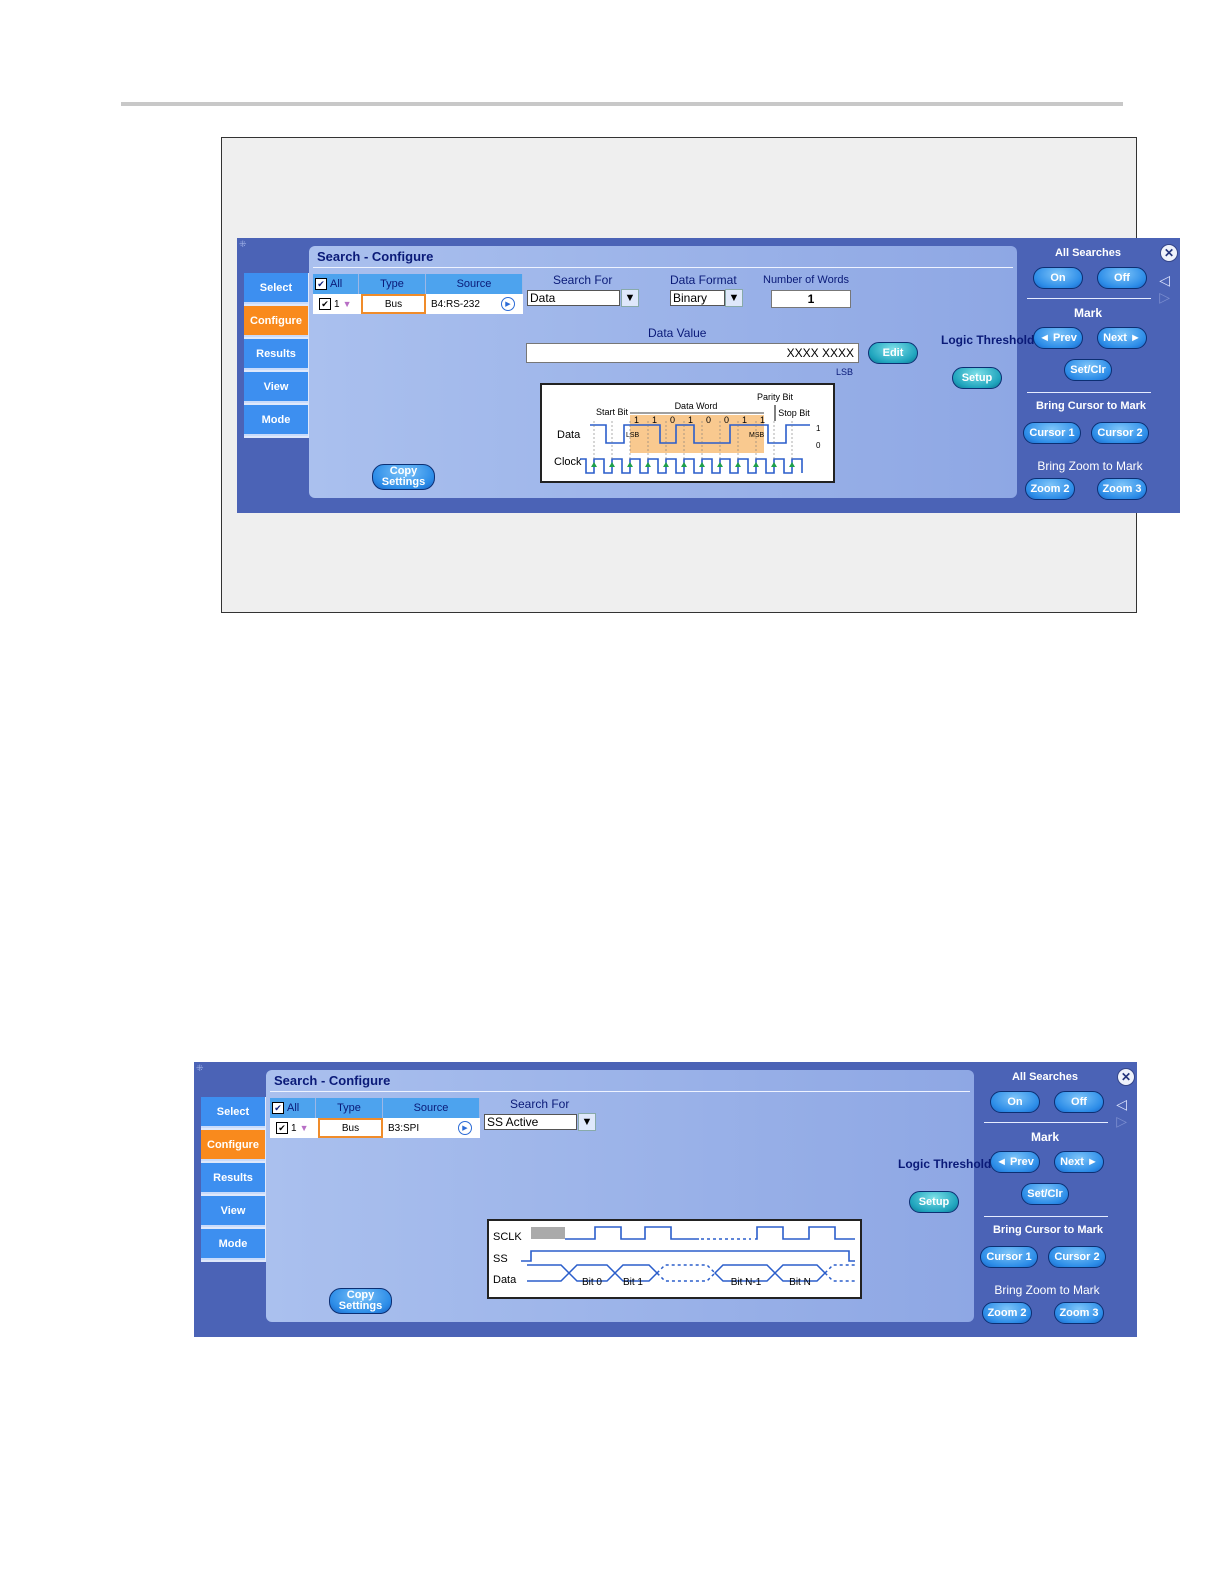  Describe the element at coordinates (674, 1257) in the screenshot. I see `spi-waveform-svg: SCLK SS Data Bit 0 Bit 1 Bit N-1 Bit N` at that location.